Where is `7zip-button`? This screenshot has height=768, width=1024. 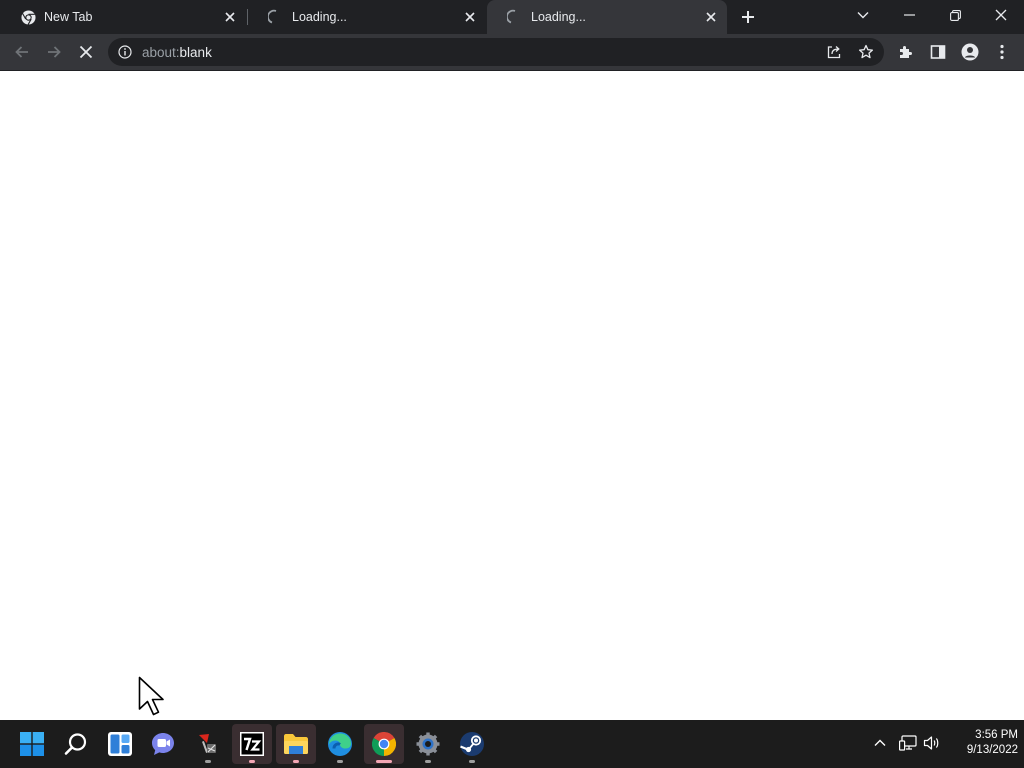 7zip-button is located at coordinates (252, 744).